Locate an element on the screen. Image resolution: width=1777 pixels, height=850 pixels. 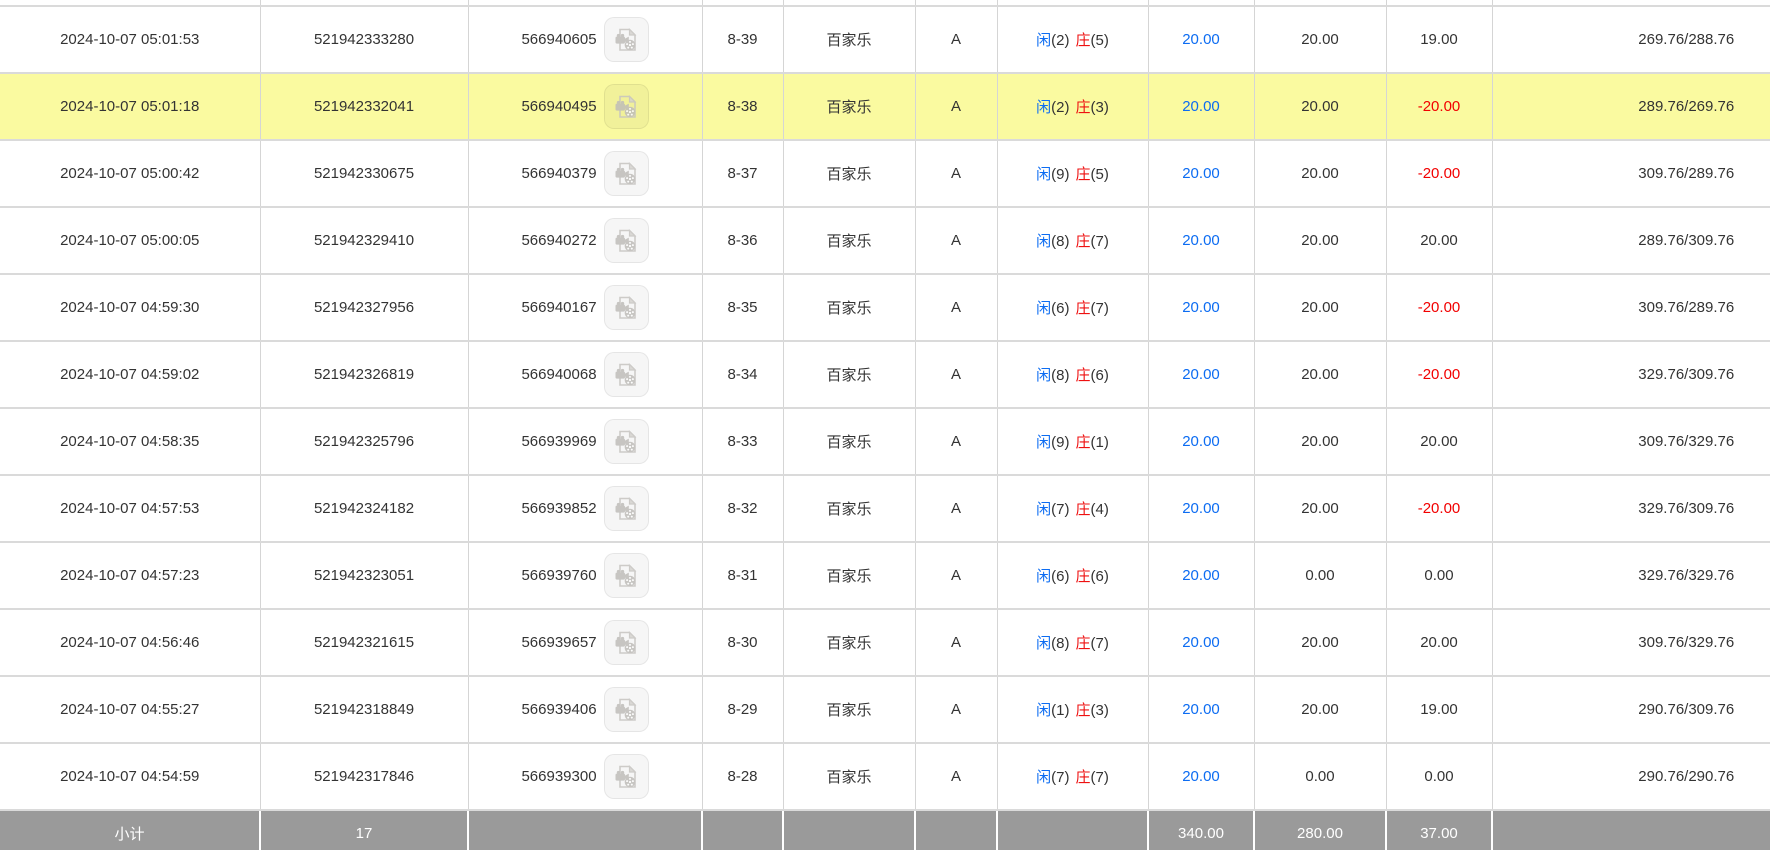
round-id-text: 566940495 is located at coordinates (559, 106).